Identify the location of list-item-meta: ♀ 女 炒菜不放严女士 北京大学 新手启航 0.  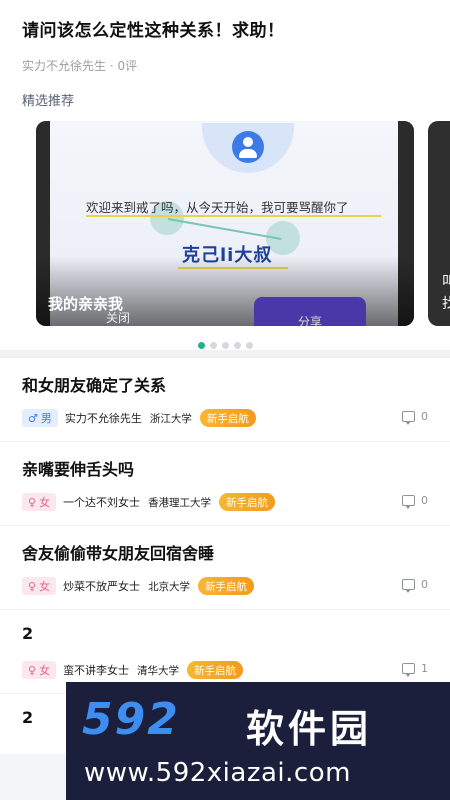
(225, 586).